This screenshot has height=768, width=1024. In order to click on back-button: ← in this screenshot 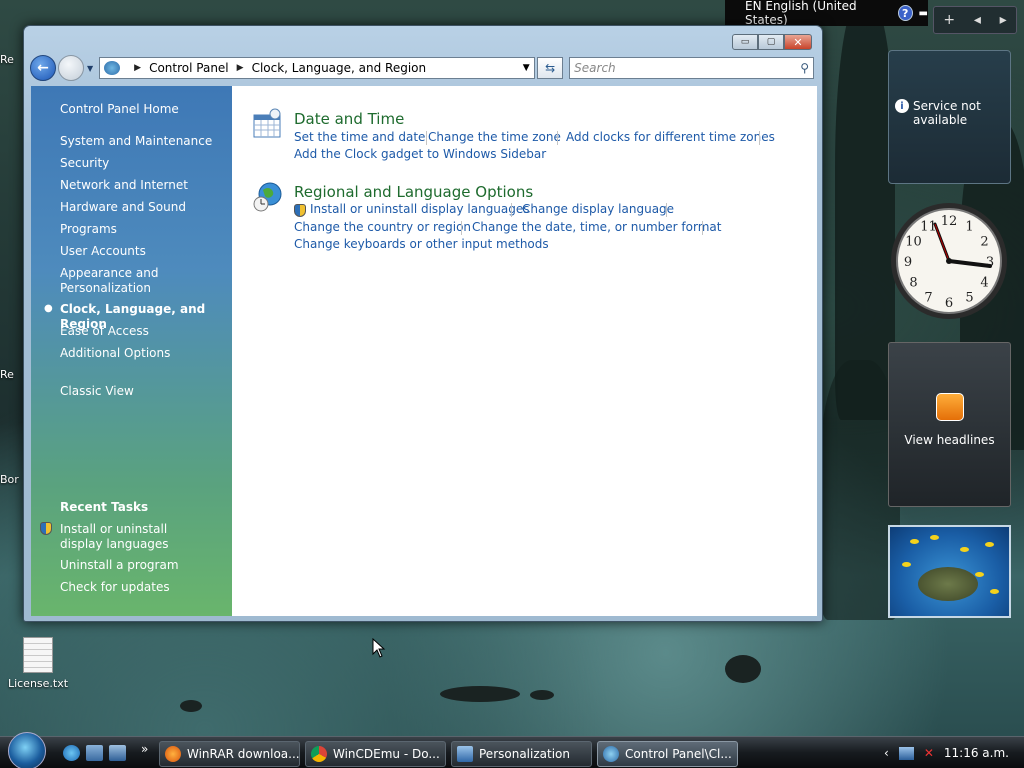, I will do `click(43, 68)`.